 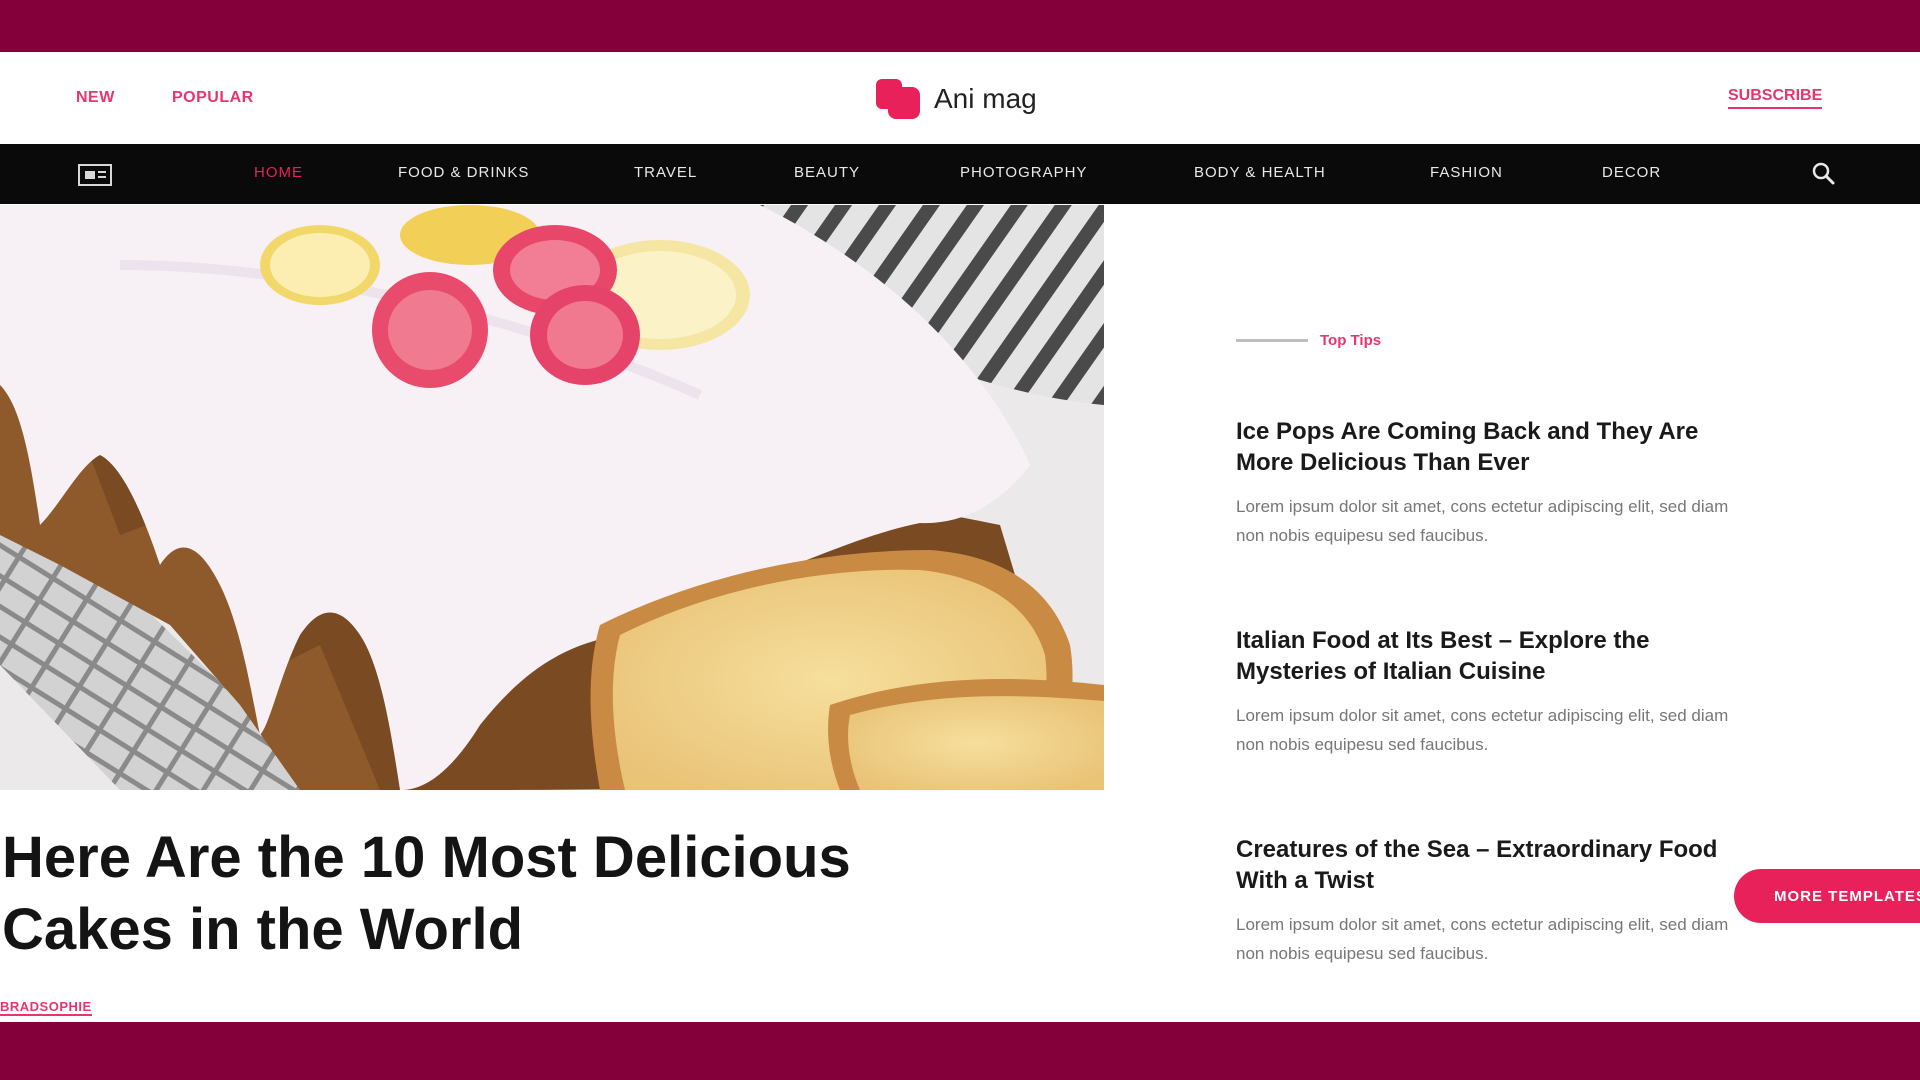 I want to click on header: NEW POPULAR Ani mag SUBSCRIBE, so click(x=960, y=98).